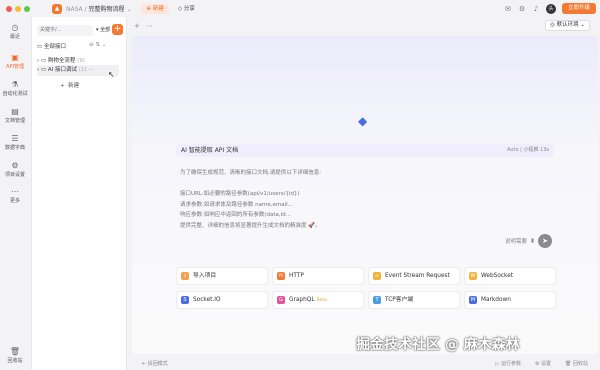 The height and width of the screenshot is (370, 600). I want to click on new-tab-label: 新建, so click(158, 8).